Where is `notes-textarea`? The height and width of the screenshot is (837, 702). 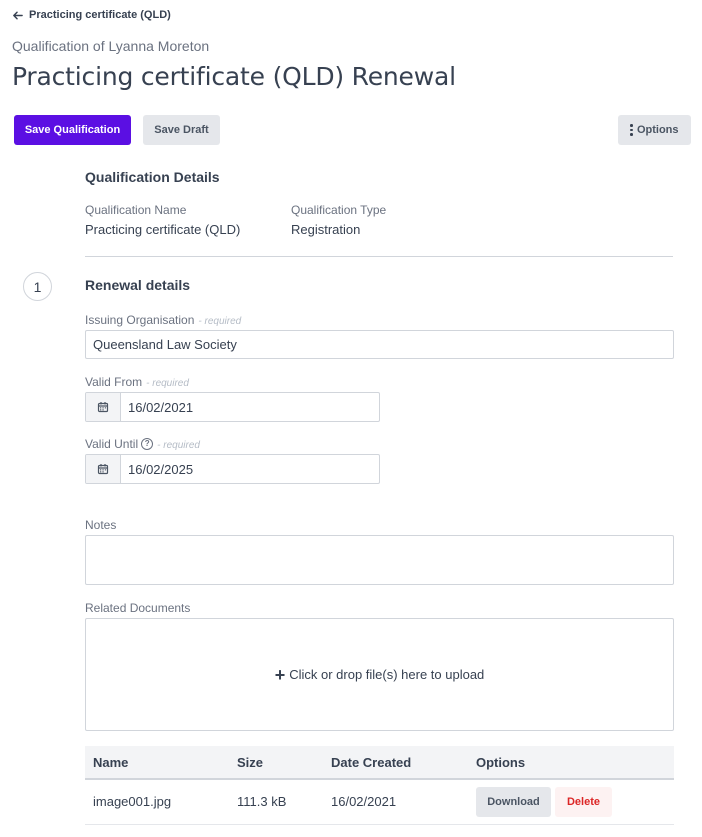 notes-textarea is located at coordinates (379, 560).